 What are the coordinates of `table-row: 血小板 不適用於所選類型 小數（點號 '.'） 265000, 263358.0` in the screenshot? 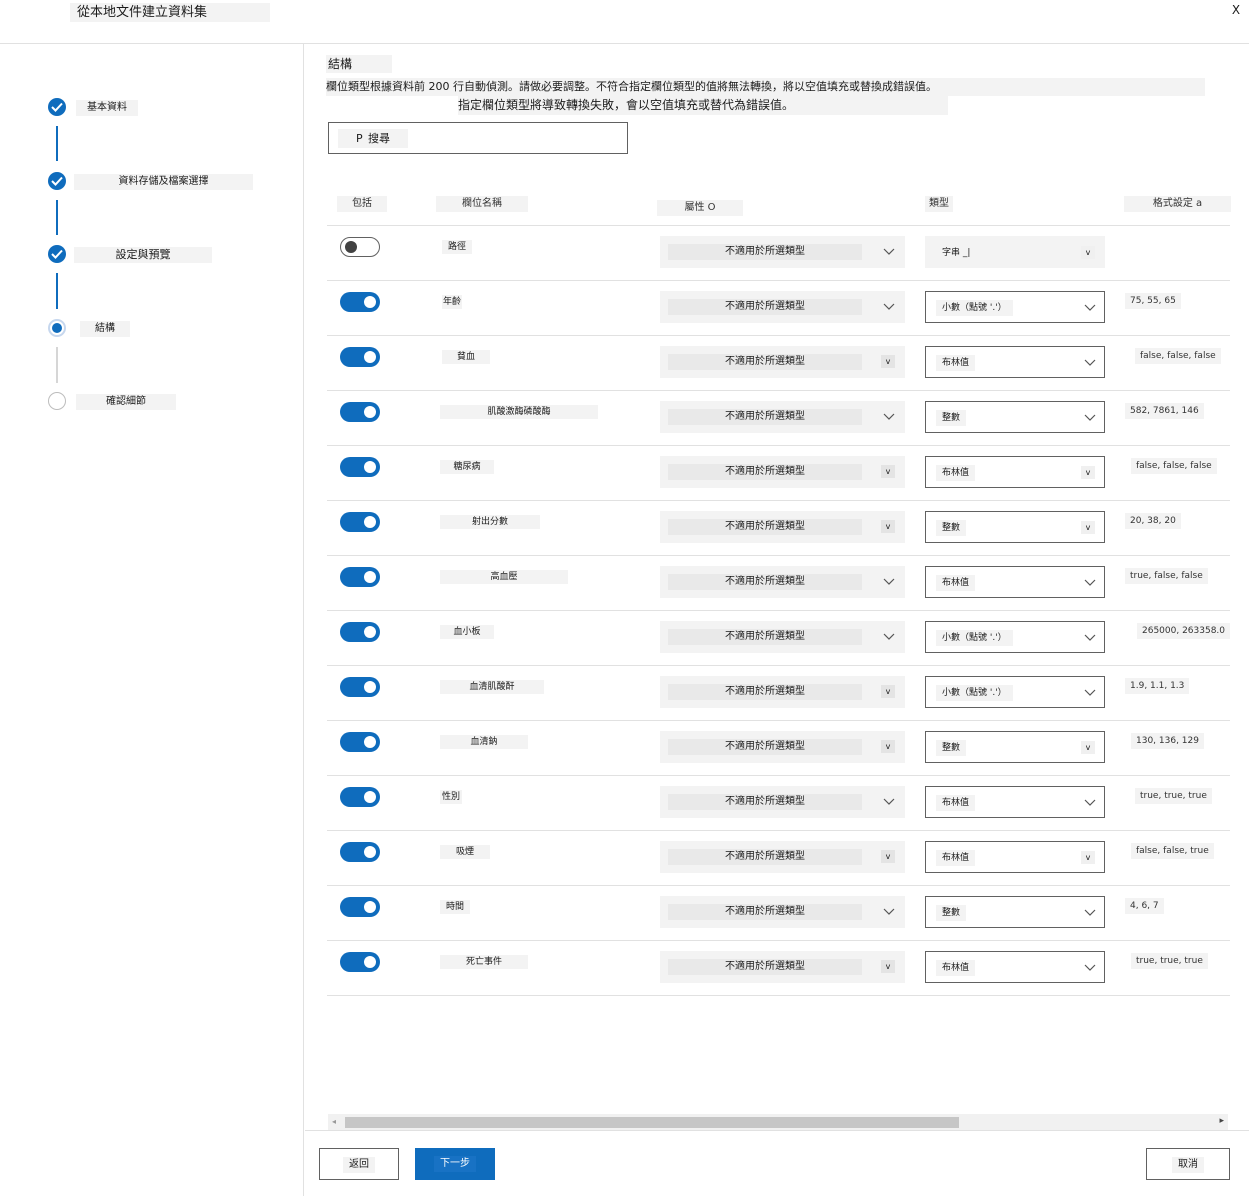 It's located at (779, 637).